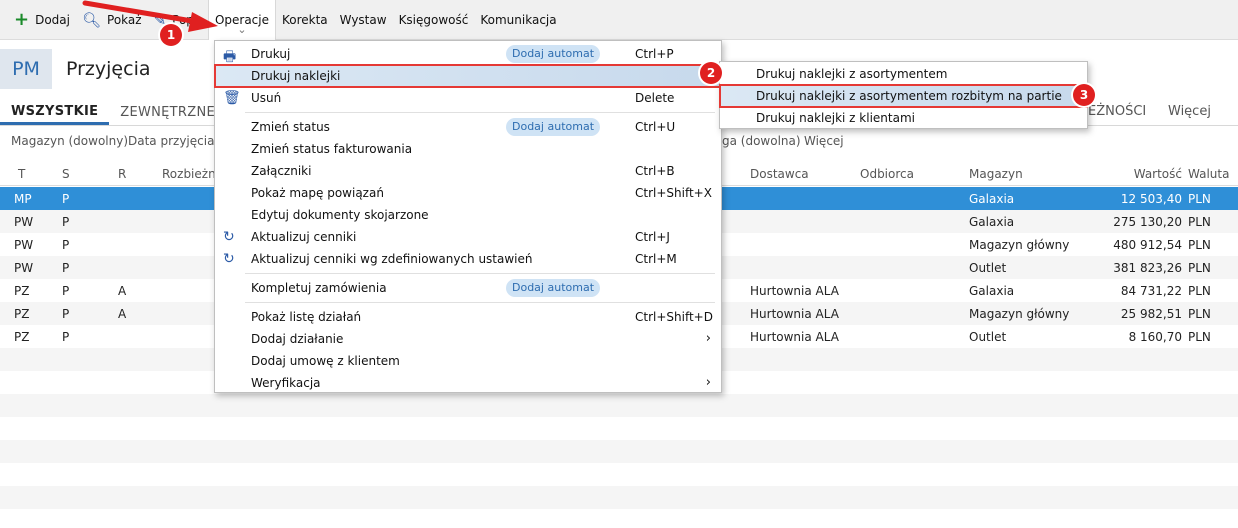 The image size is (1238, 528). What do you see at coordinates (108, 69) in the screenshot?
I see `page-title: Przyjęcia` at bounding box center [108, 69].